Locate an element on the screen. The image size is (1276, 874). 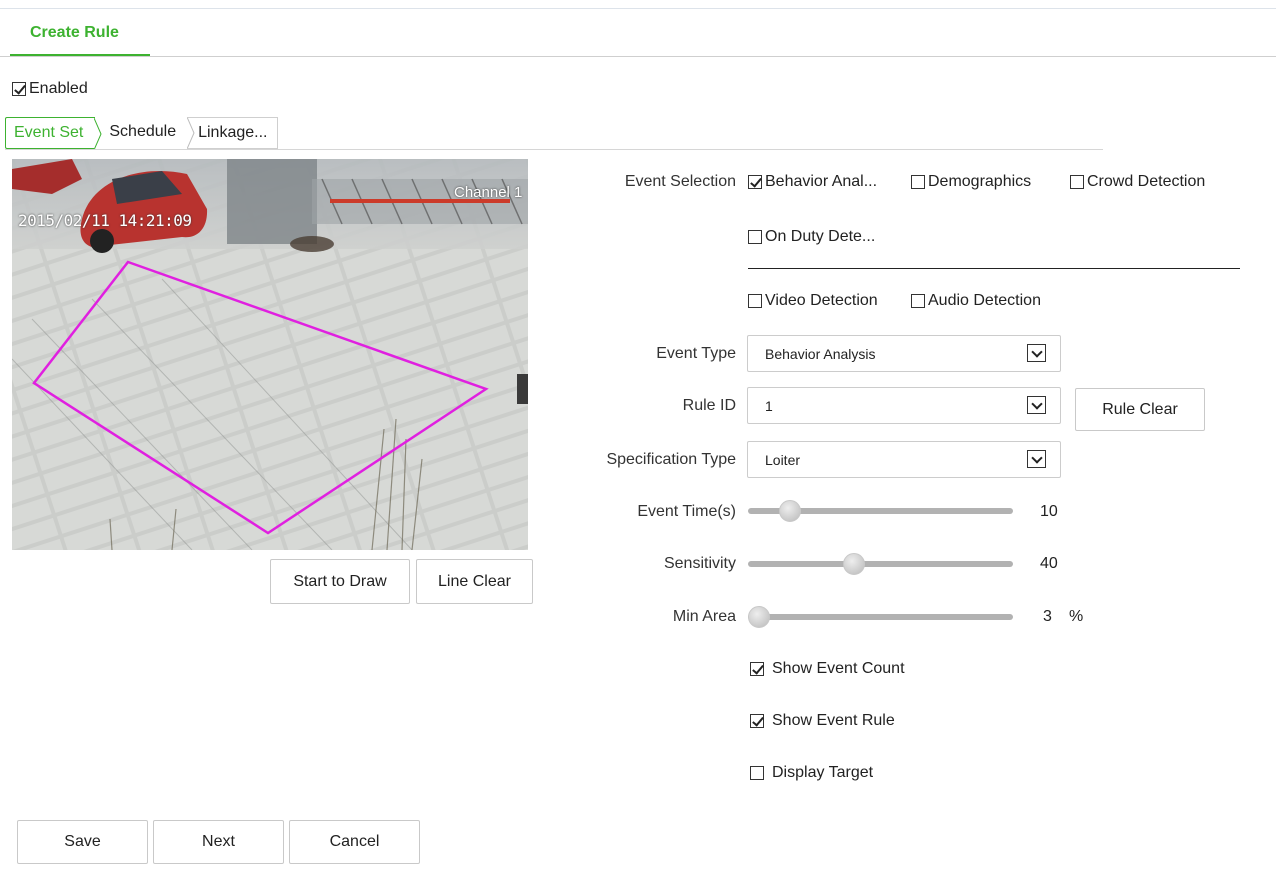
top-border is located at coordinates (638, 8).